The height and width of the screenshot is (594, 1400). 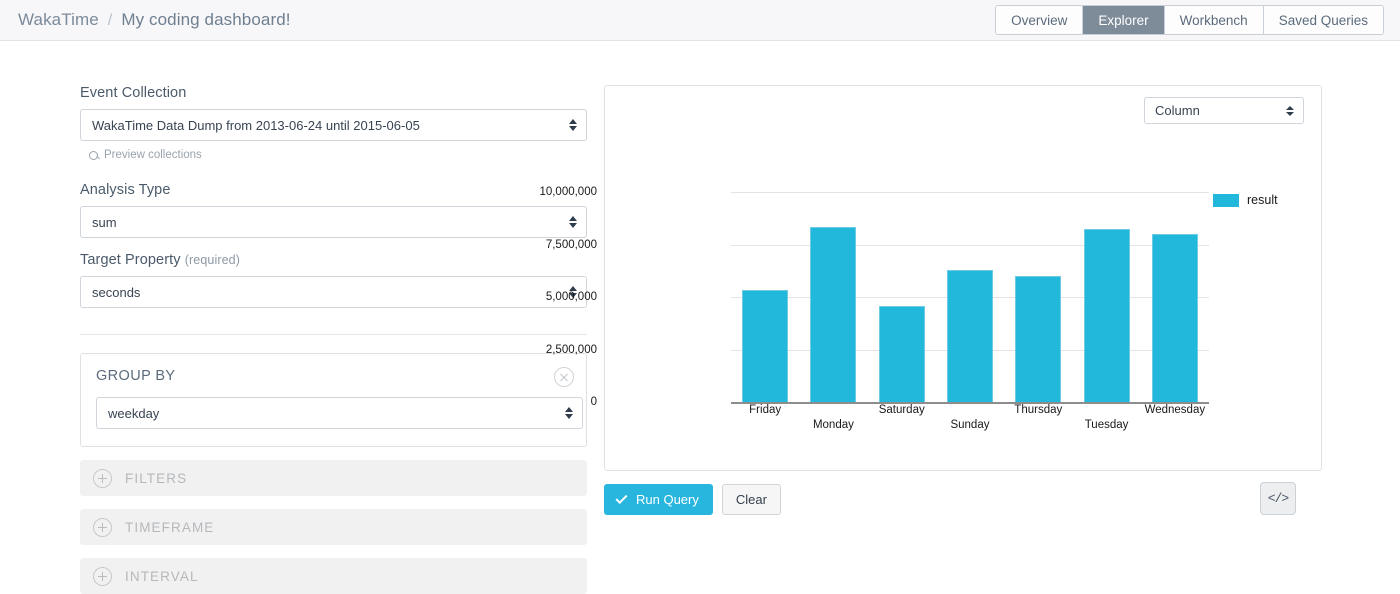 What do you see at coordinates (116, 292) in the screenshot?
I see `target-property-value: seconds` at bounding box center [116, 292].